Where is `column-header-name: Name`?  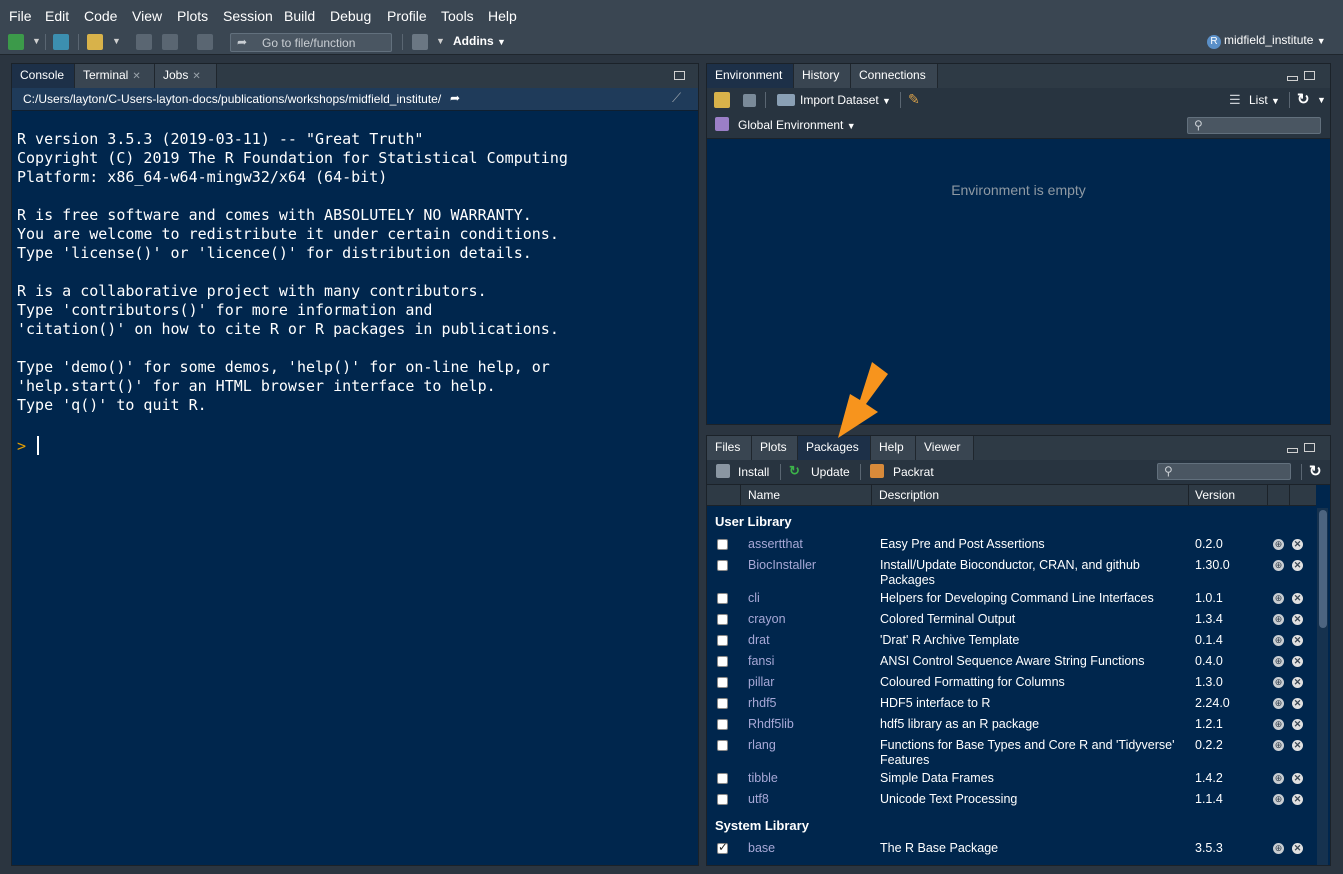
column-header-name: Name is located at coordinates (764, 495).